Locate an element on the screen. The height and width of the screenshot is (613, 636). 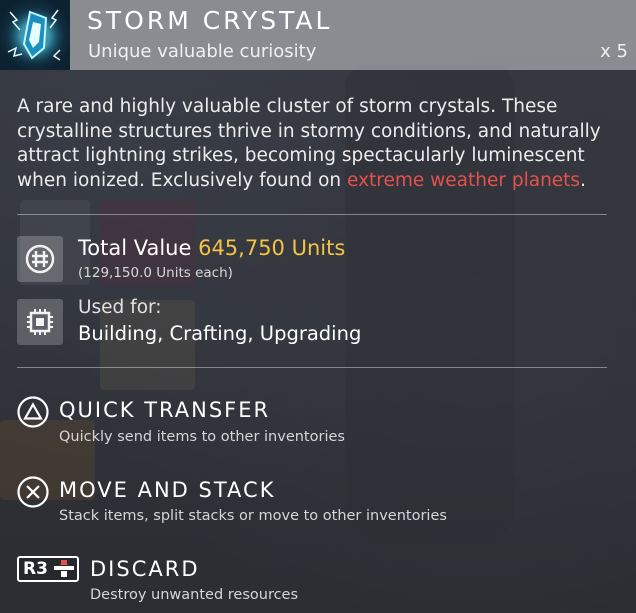
triangle-button-icon is located at coordinates (33, 412).